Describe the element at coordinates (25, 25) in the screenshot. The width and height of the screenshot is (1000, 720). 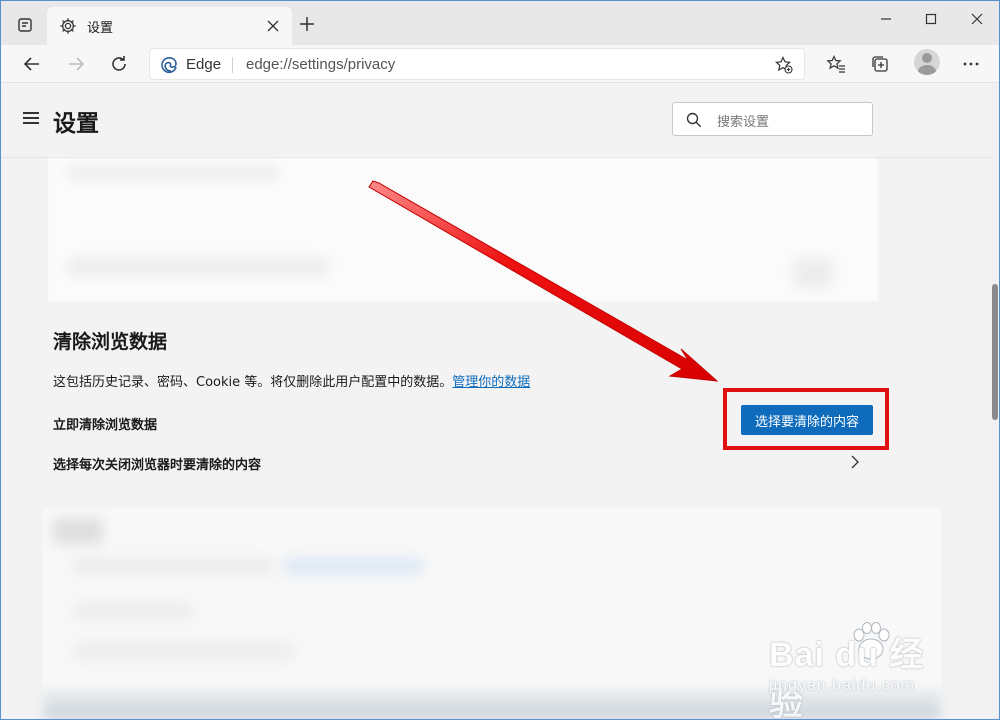
I see `tab-actions-icon` at that location.